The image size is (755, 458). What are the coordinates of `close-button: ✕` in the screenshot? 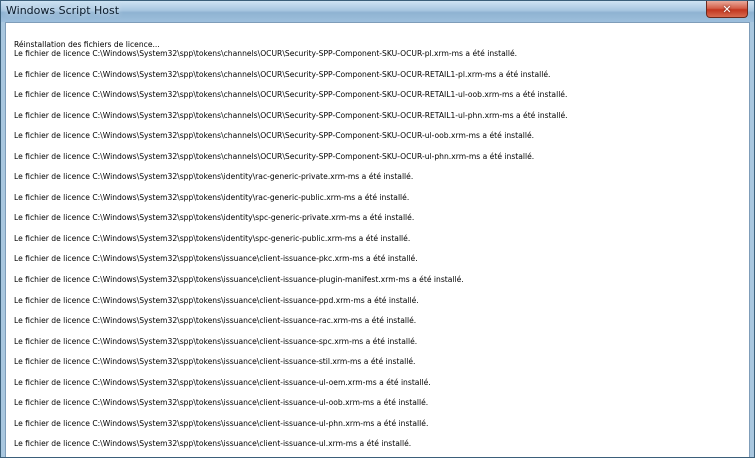 It's located at (727, 9).